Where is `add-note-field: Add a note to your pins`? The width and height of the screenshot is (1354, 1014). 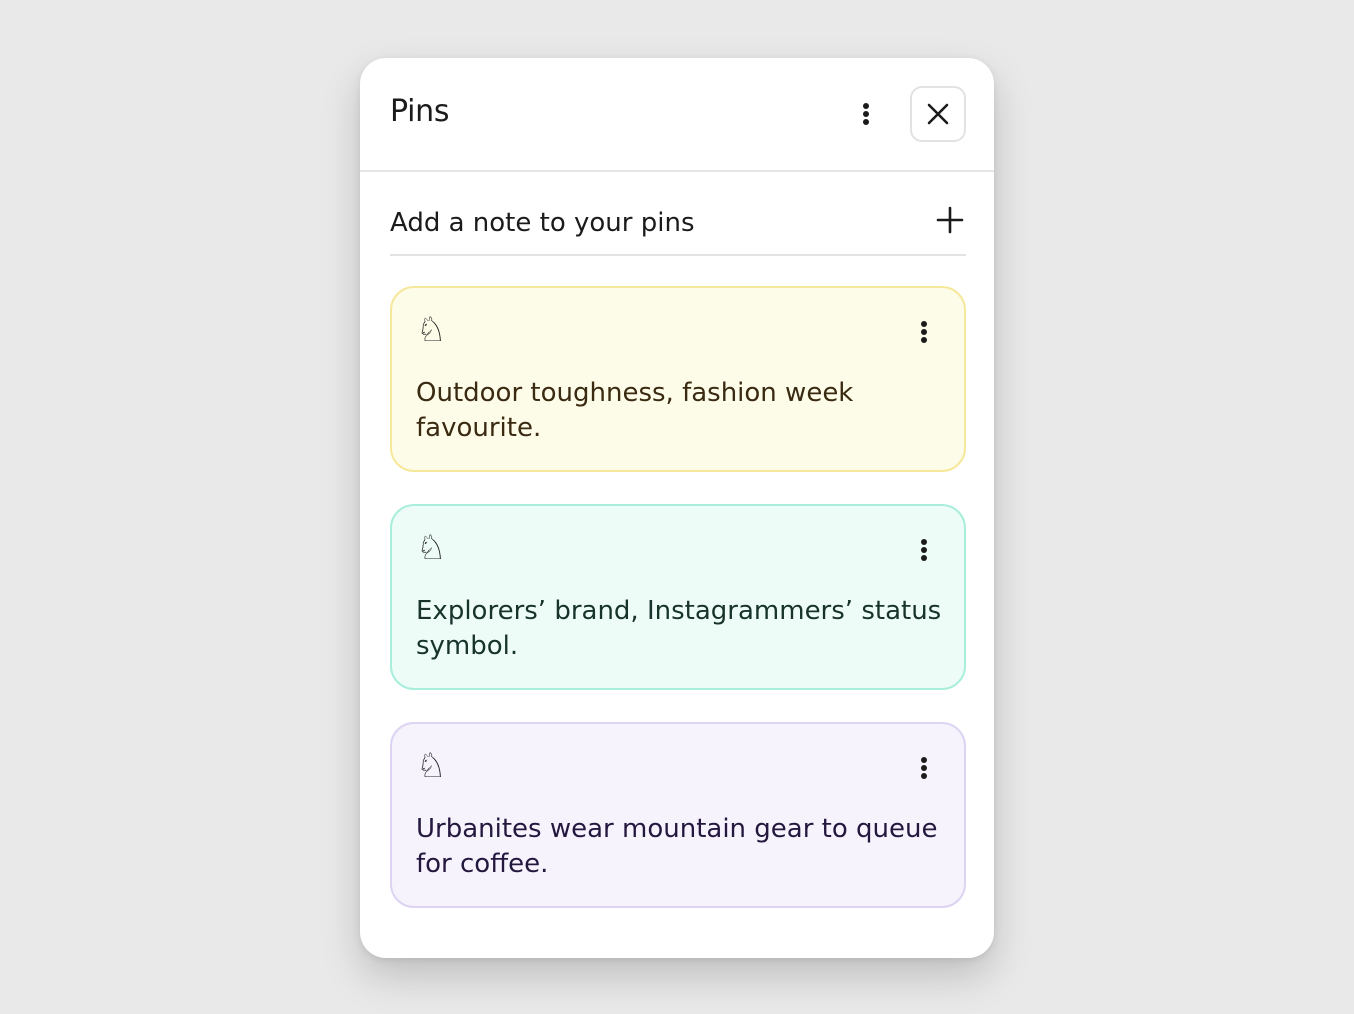 add-note-field: Add a note to your pins is located at coordinates (678, 226).